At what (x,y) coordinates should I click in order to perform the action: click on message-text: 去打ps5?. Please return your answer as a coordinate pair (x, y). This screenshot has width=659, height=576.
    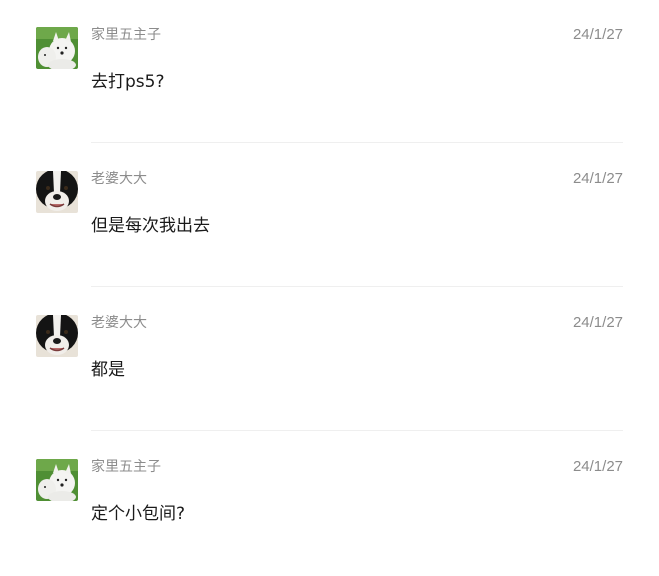
    Looking at the image, I should click on (128, 82).